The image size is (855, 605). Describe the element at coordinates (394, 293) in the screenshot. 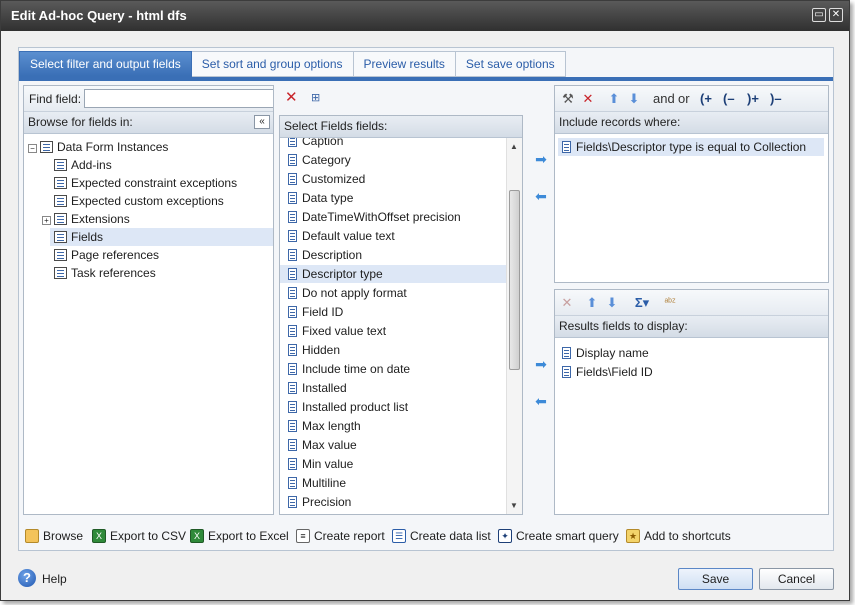

I see `list-item: Do not apply format` at that location.